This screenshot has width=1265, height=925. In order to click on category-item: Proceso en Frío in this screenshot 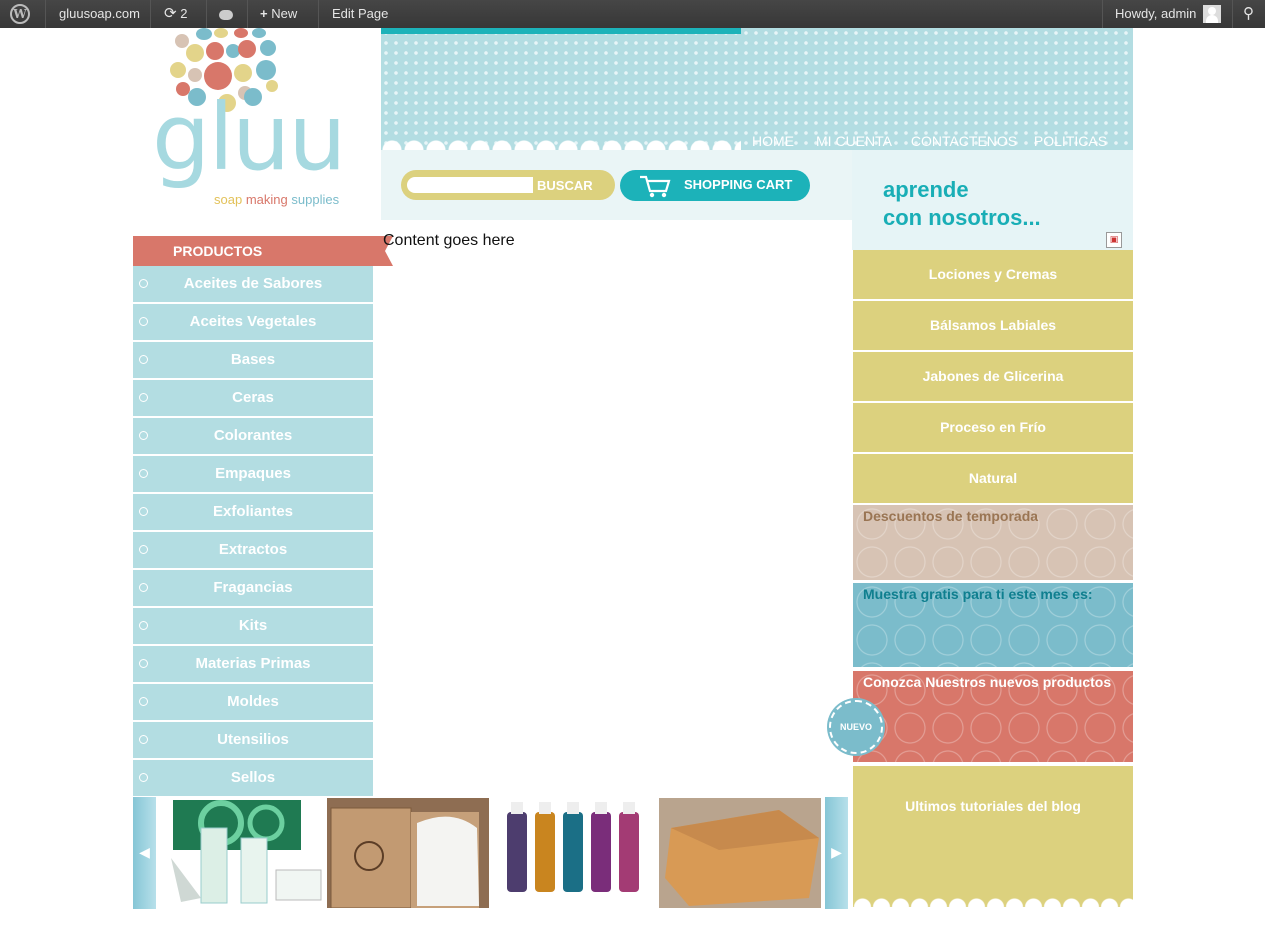, I will do `click(993, 427)`.